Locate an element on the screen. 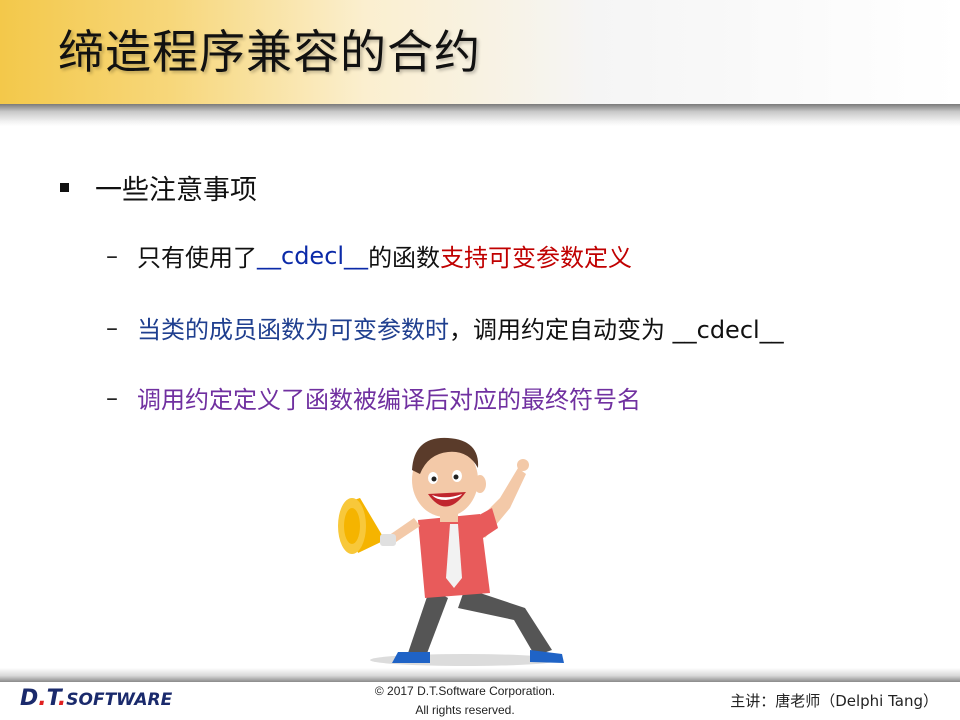 Image resolution: width=960 pixels, height=720 pixels. megaphone-man-illustration is located at coordinates (451, 551).